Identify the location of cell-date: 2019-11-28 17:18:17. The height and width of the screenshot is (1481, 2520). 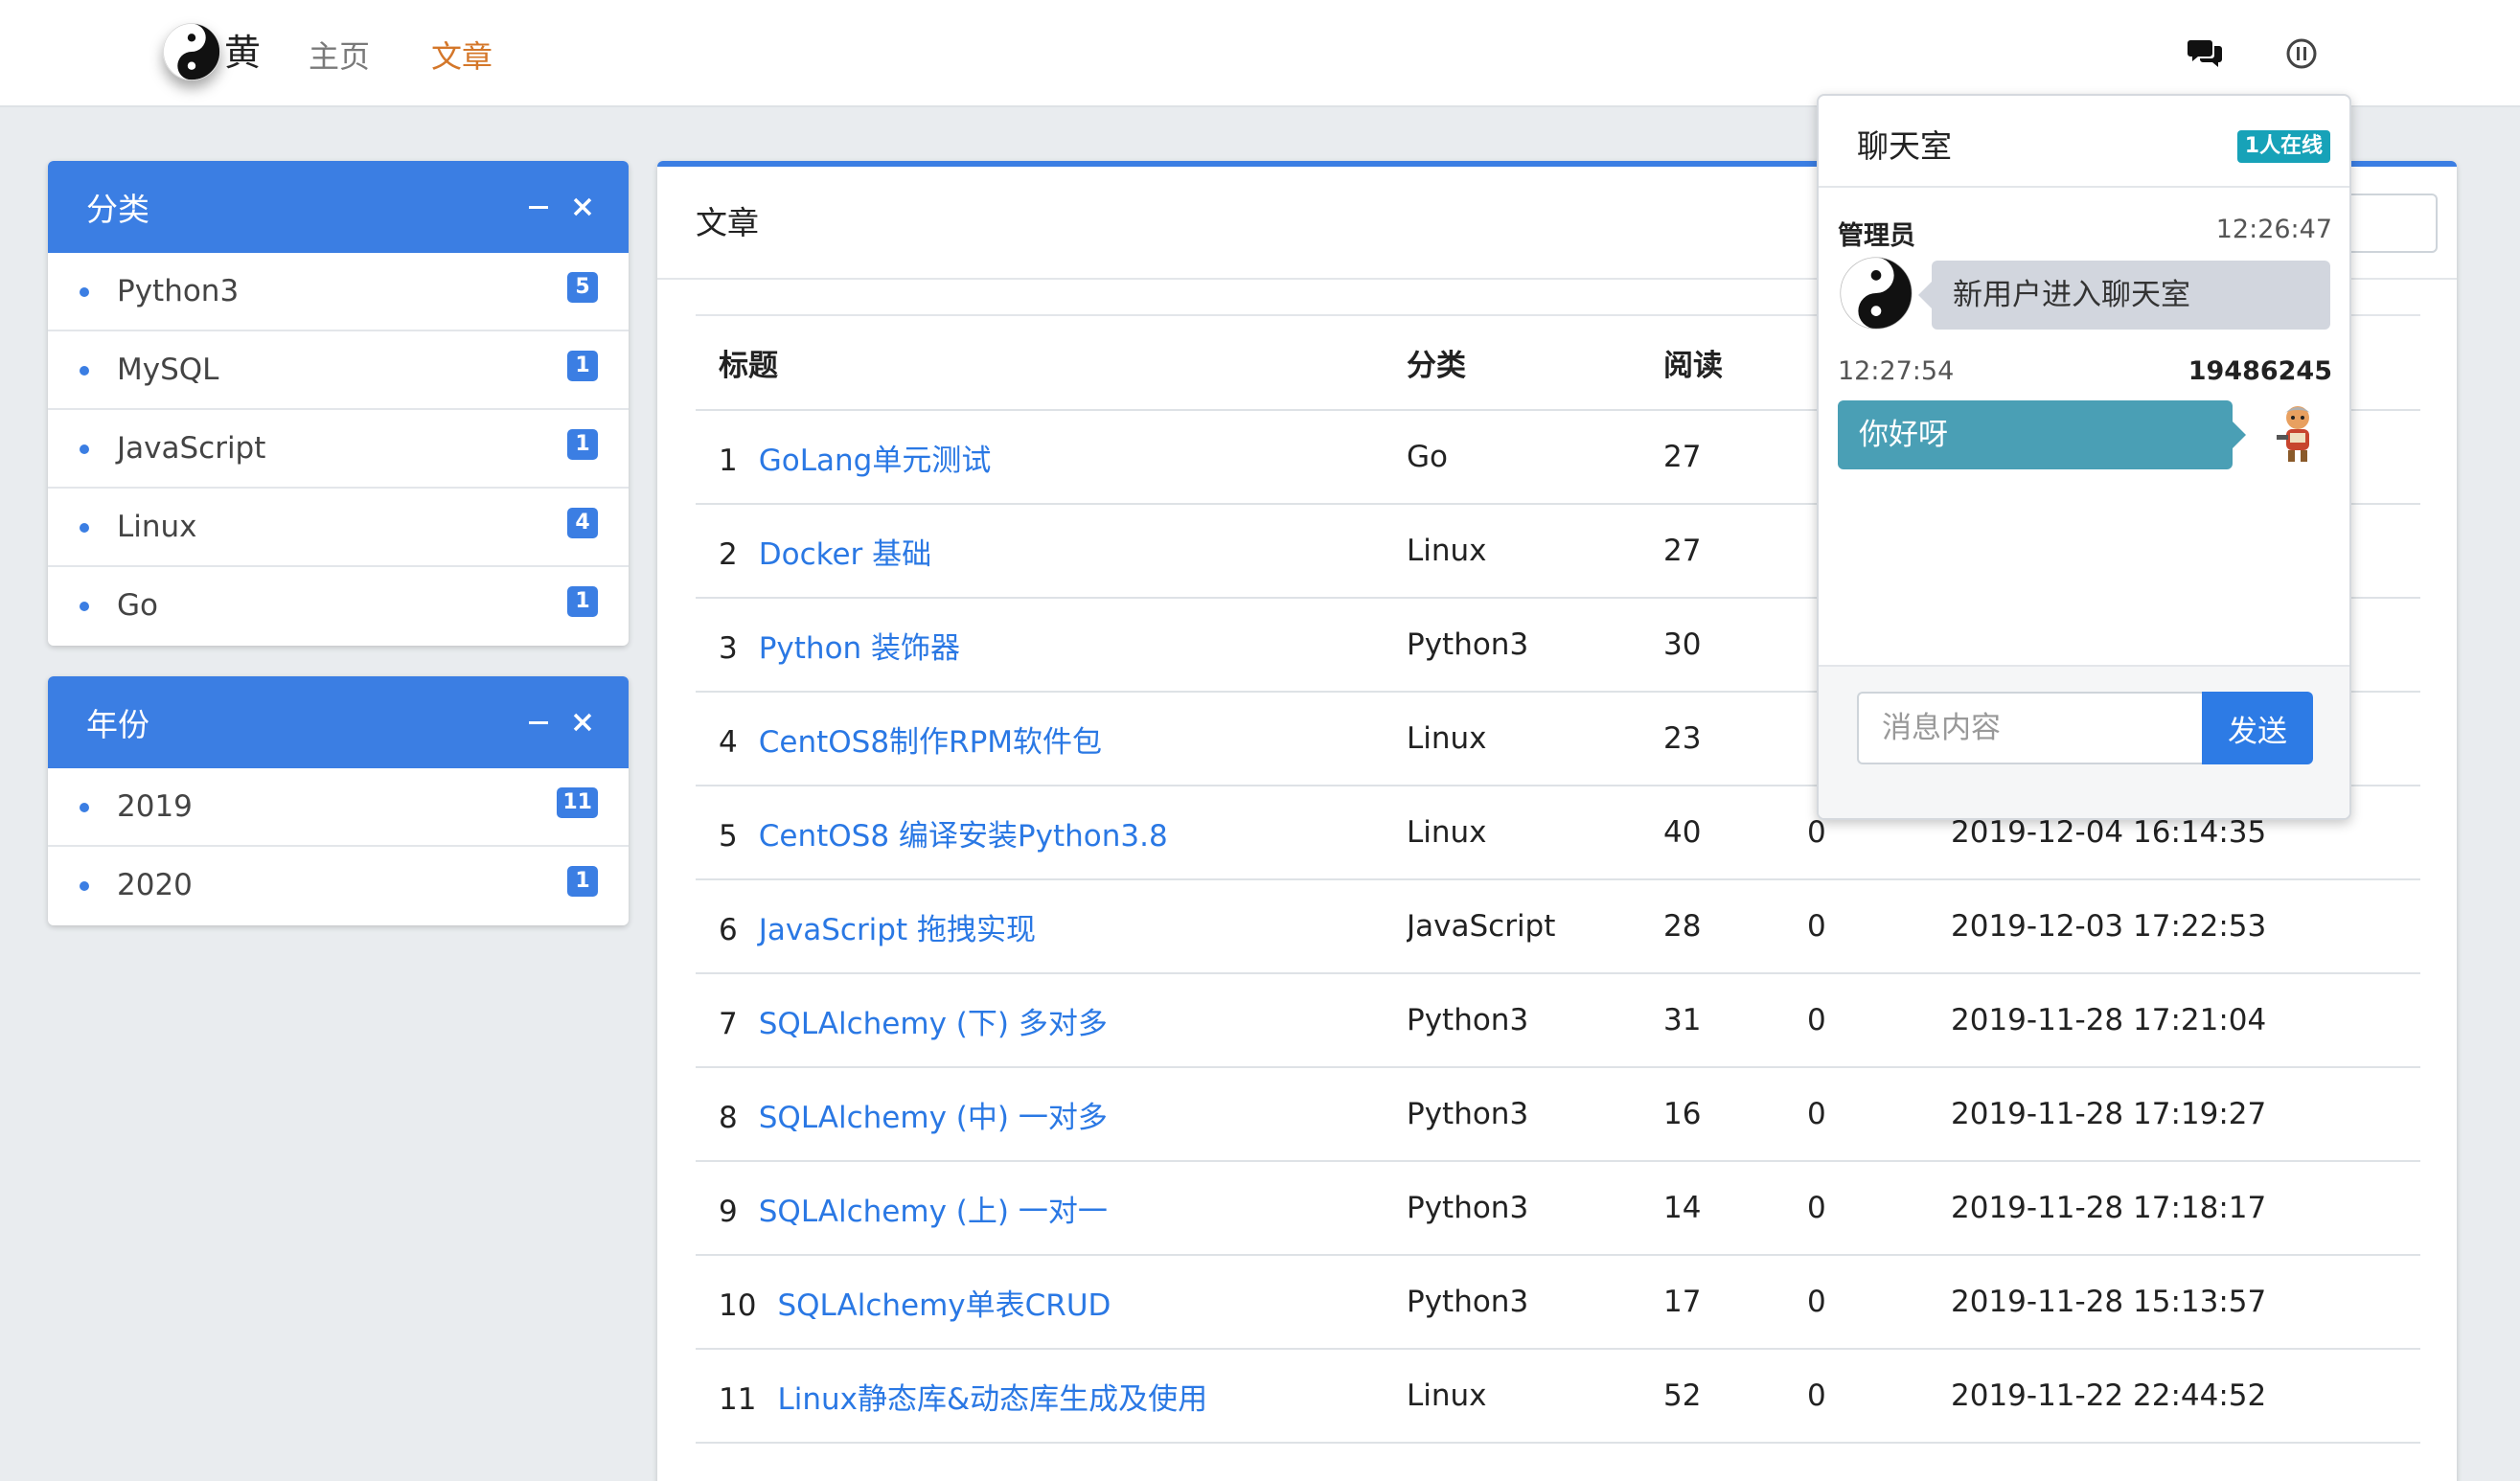
(2185, 1208).